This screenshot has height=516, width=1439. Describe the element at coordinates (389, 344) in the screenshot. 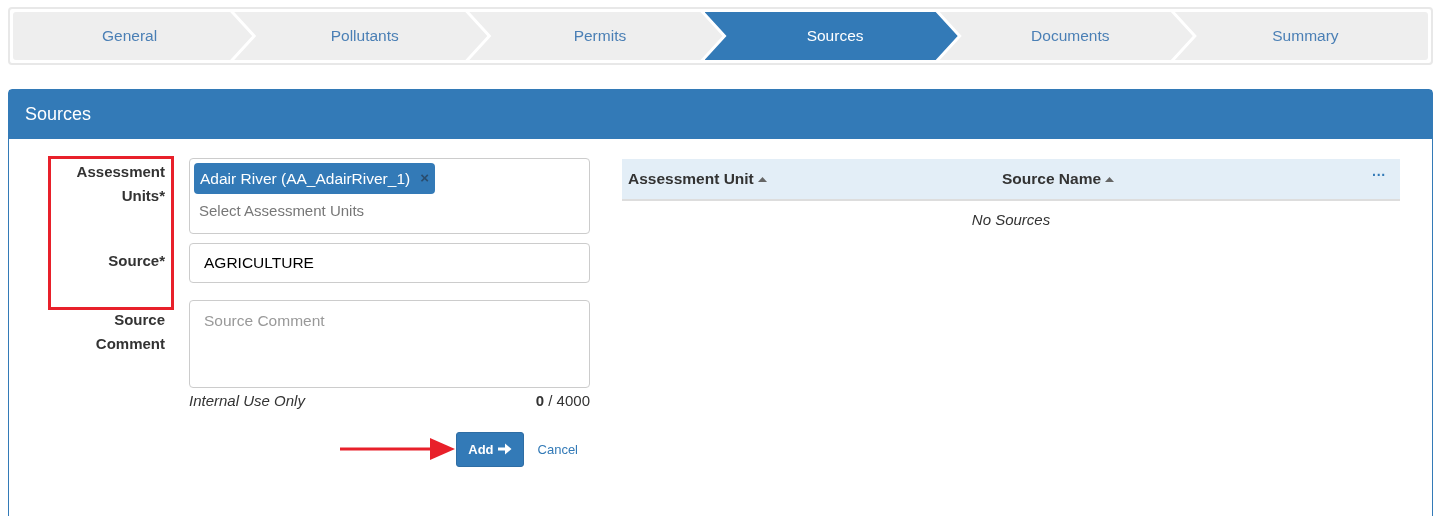

I see `comment-field: Source Comment` at that location.